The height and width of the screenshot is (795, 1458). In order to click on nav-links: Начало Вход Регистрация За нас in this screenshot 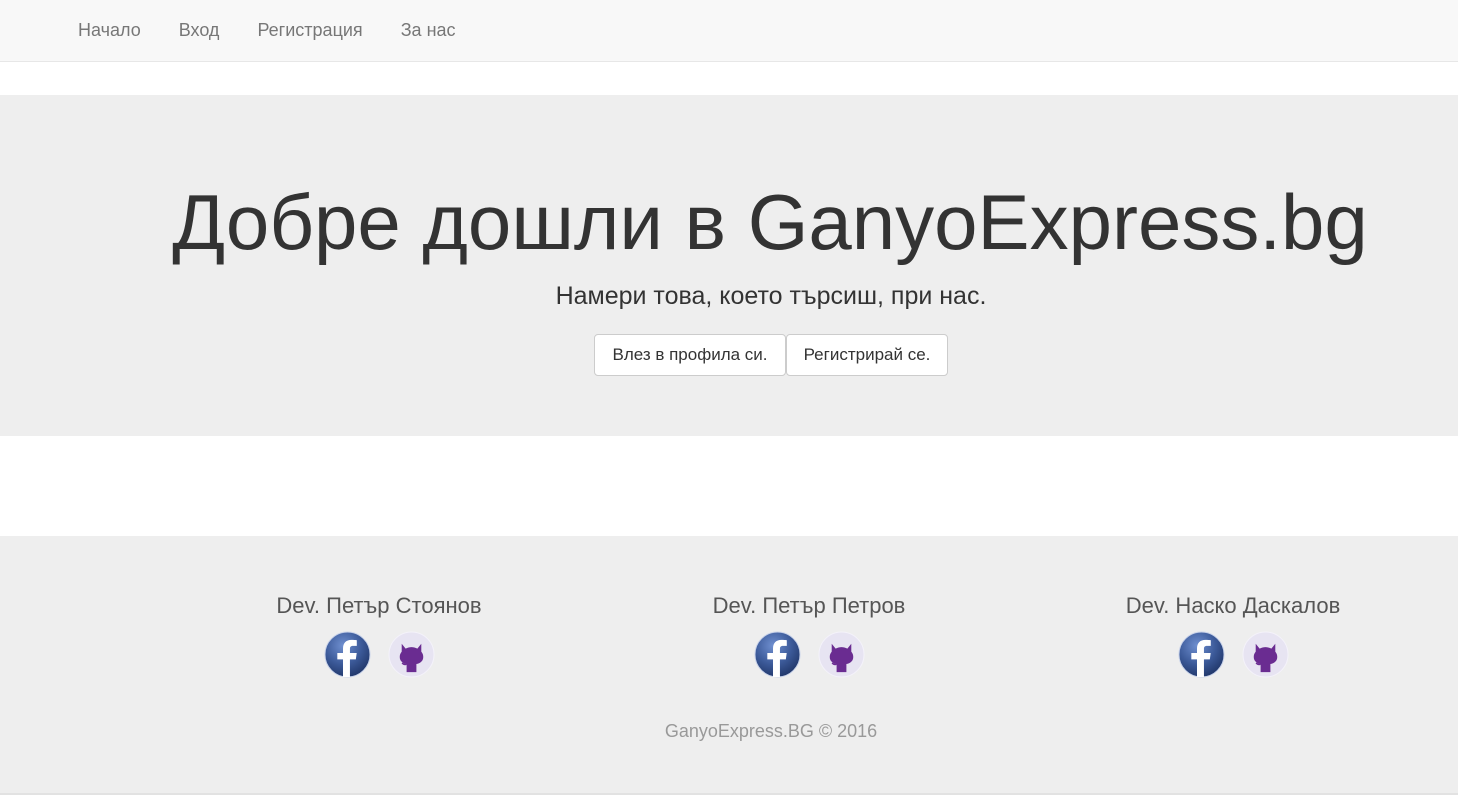, I will do `click(267, 30)`.